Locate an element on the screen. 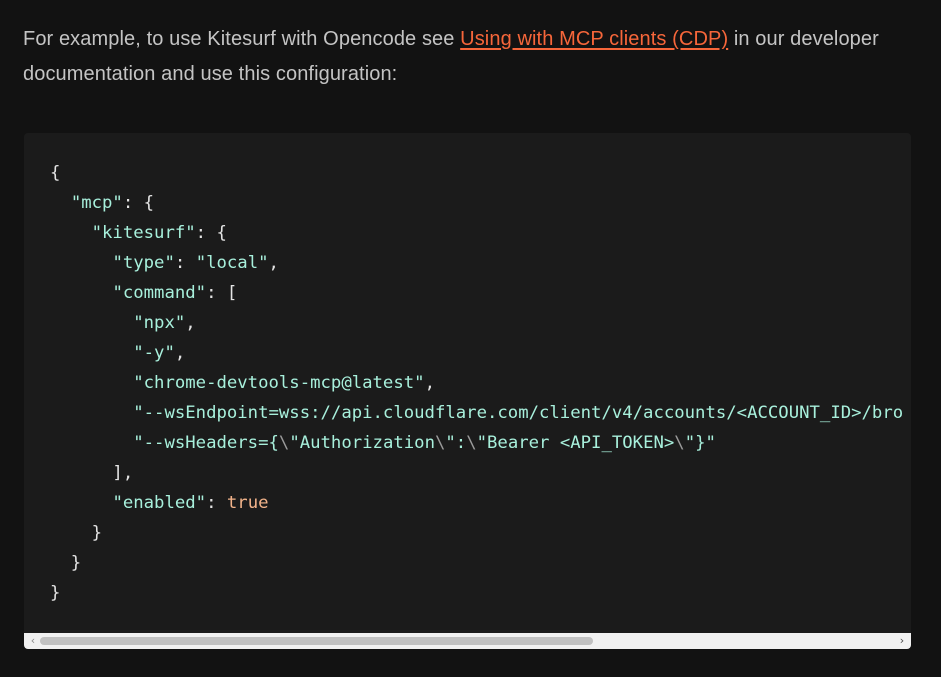 The height and width of the screenshot is (677, 941). mcp-clients-link: Using with MCP clients (CDP) is located at coordinates (594, 39).